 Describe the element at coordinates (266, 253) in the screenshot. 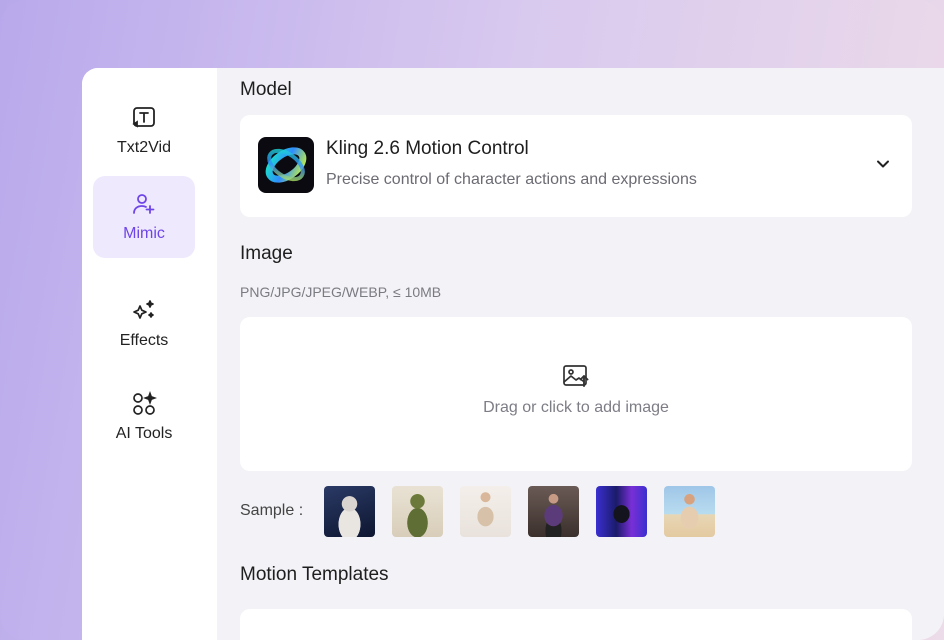

I see `image-section-title: Image` at that location.